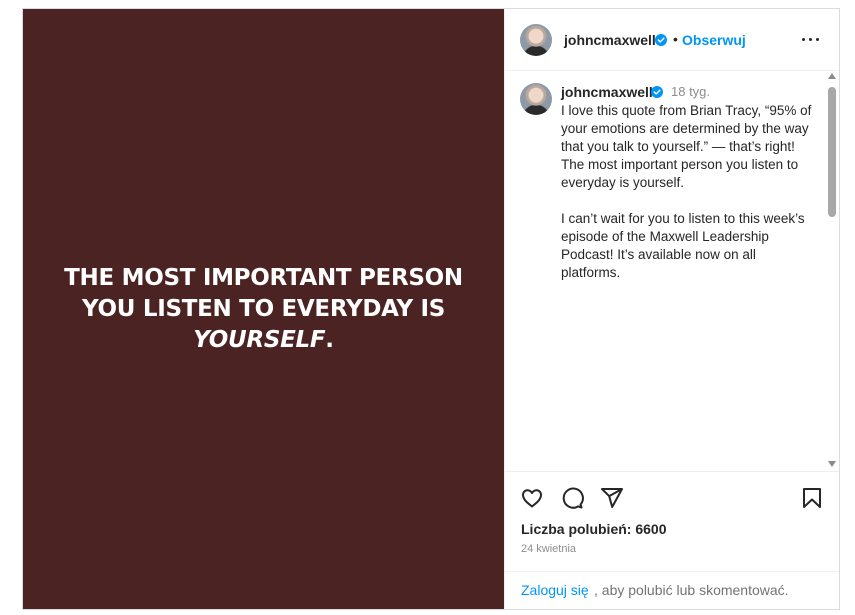 The width and height of the screenshot is (855, 615). Describe the element at coordinates (832, 271) in the screenshot. I see `comments-scrollbar` at that location.